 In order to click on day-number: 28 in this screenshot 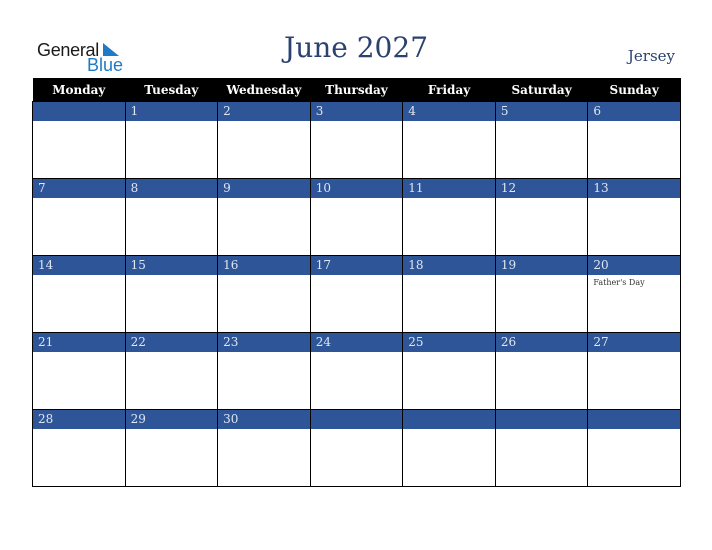, I will do `click(79, 419)`.